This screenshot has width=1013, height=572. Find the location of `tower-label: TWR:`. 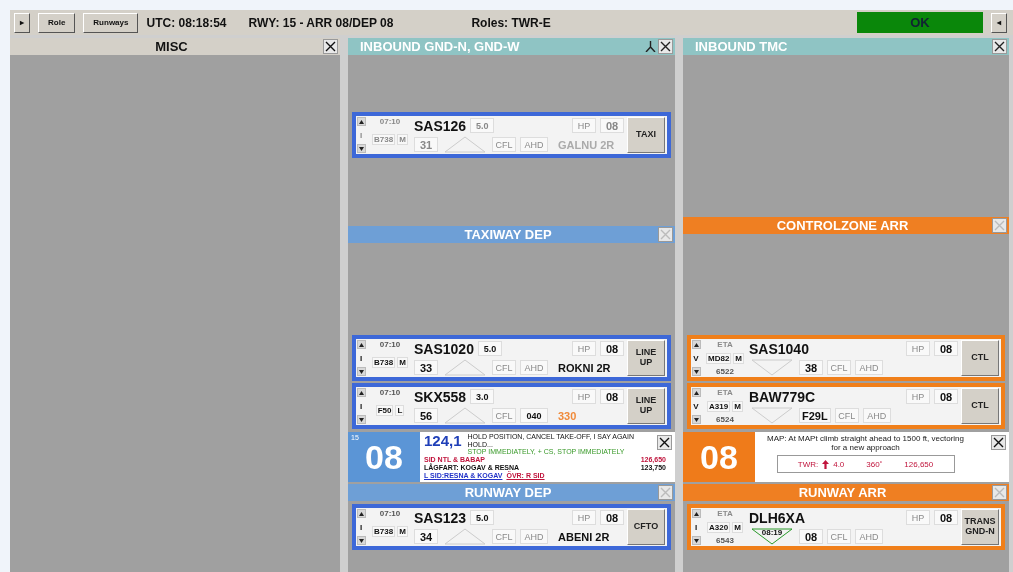

tower-label: TWR: is located at coordinates (808, 464).